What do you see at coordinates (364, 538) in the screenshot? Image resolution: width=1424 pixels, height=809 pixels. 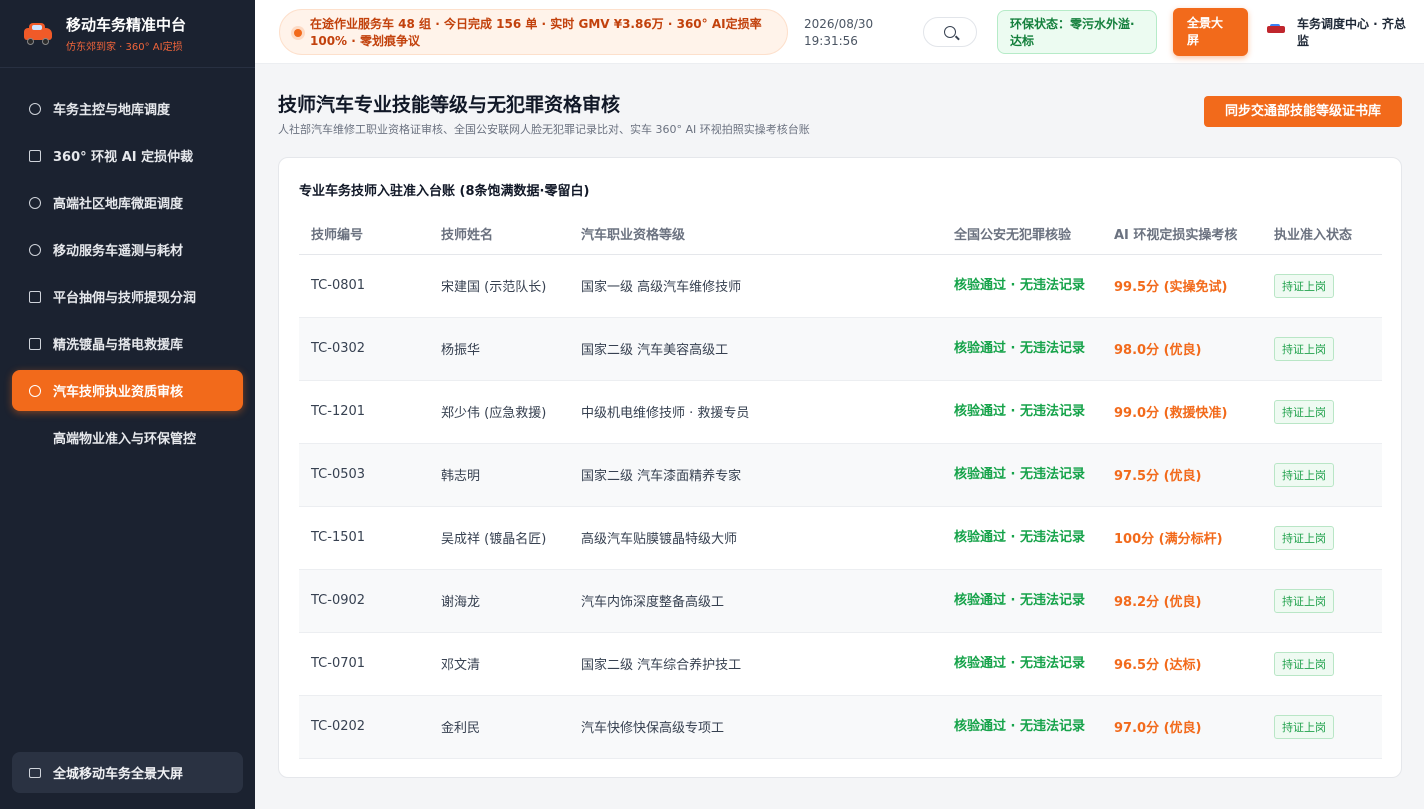 I see `technician-id: TC-1501` at bounding box center [364, 538].